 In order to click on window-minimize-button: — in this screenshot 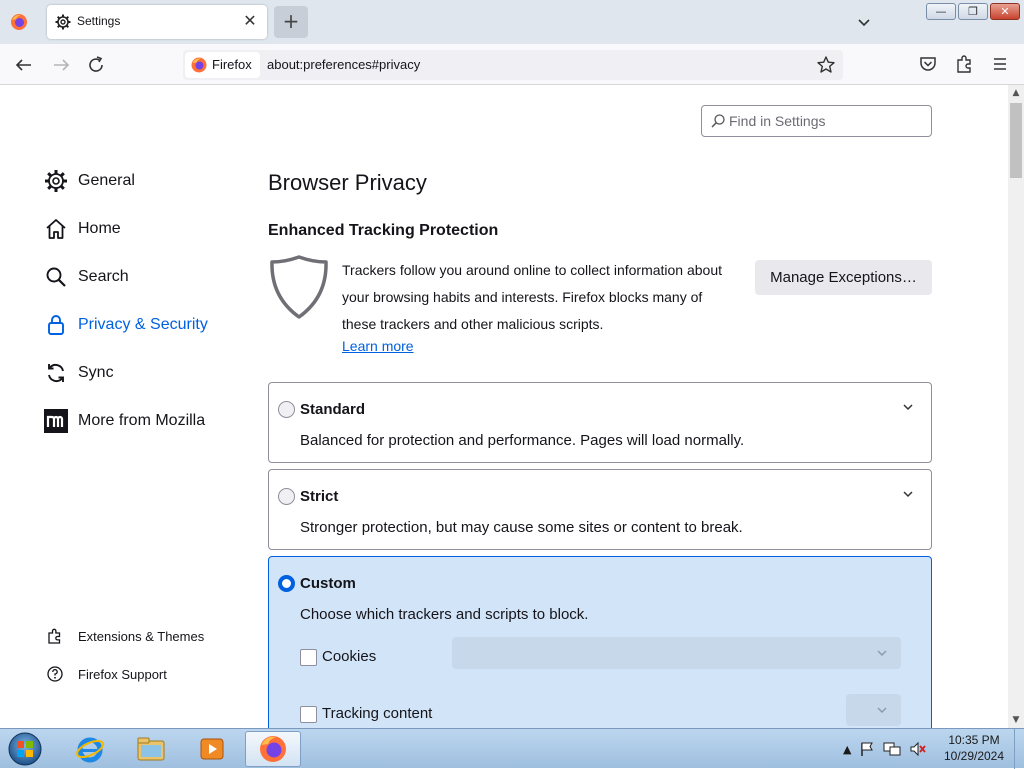, I will do `click(941, 11)`.